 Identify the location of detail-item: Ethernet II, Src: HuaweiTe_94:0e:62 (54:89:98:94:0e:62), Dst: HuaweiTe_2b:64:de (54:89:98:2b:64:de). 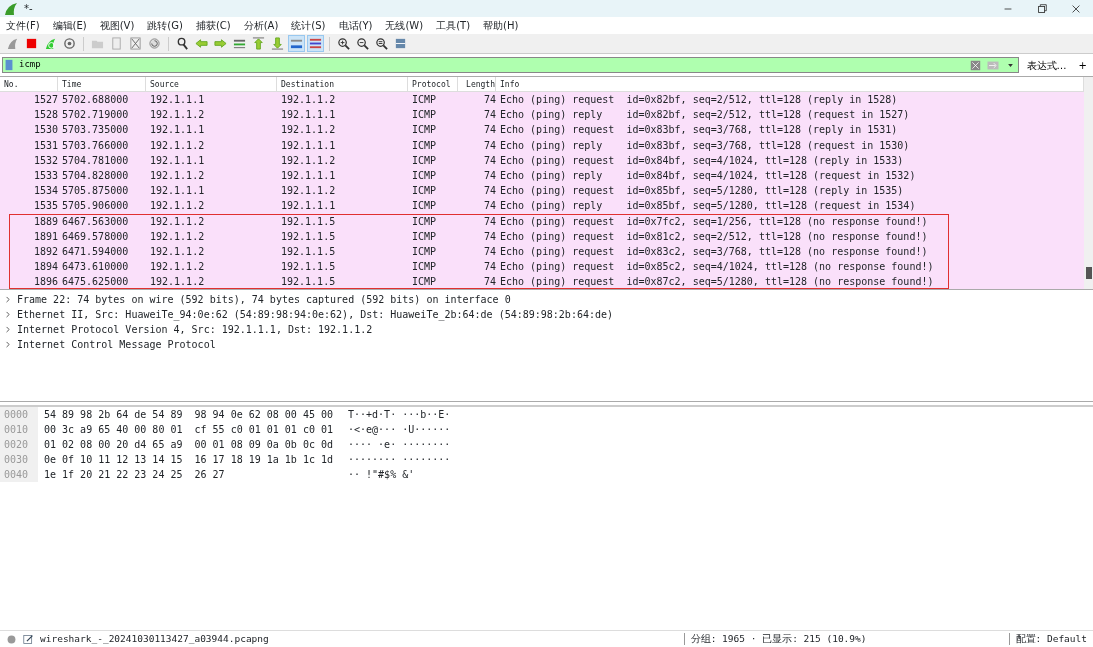
(315, 314).